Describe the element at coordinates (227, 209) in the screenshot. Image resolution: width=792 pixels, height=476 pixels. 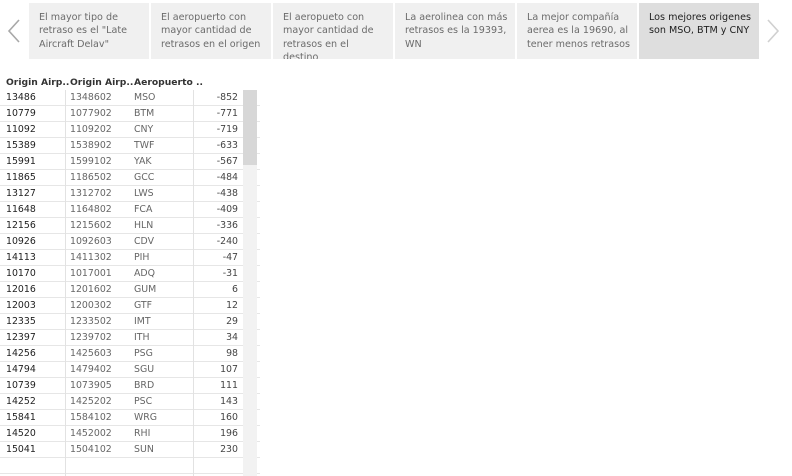
I see `cell-delay-value: -409` at that location.